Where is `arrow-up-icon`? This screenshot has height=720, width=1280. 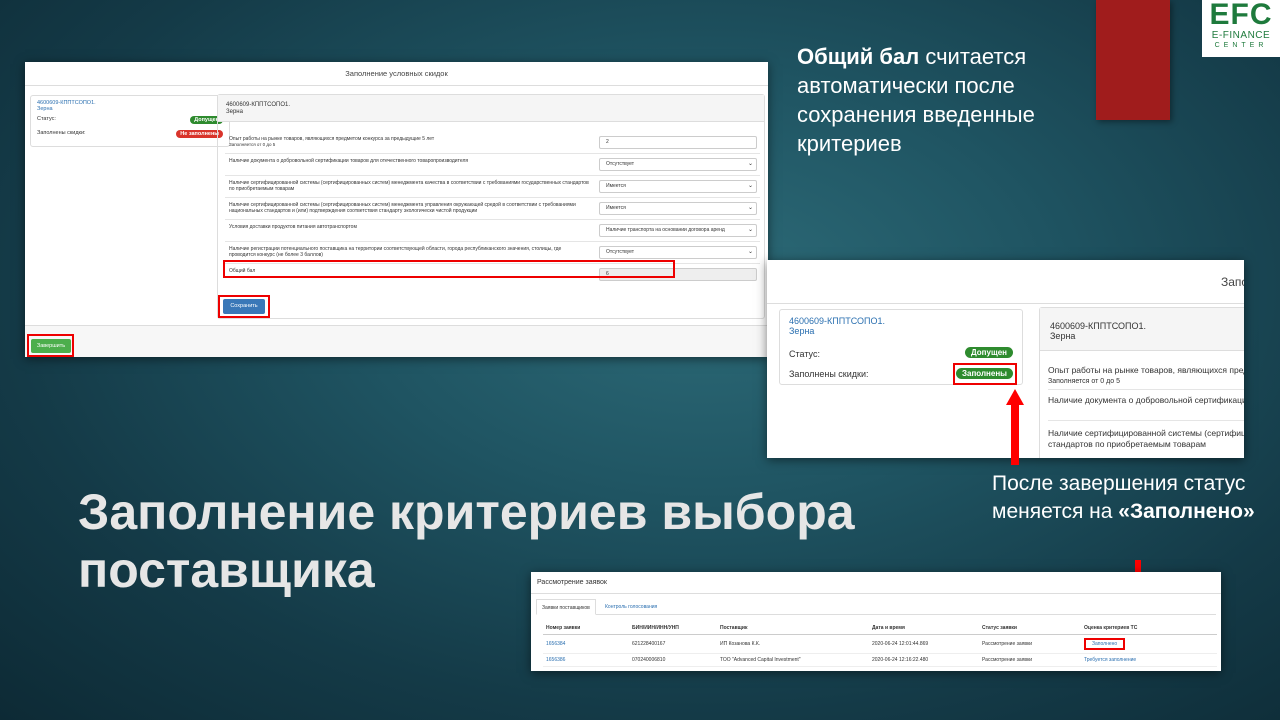 arrow-up-icon is located at coordinates (1015, 427).